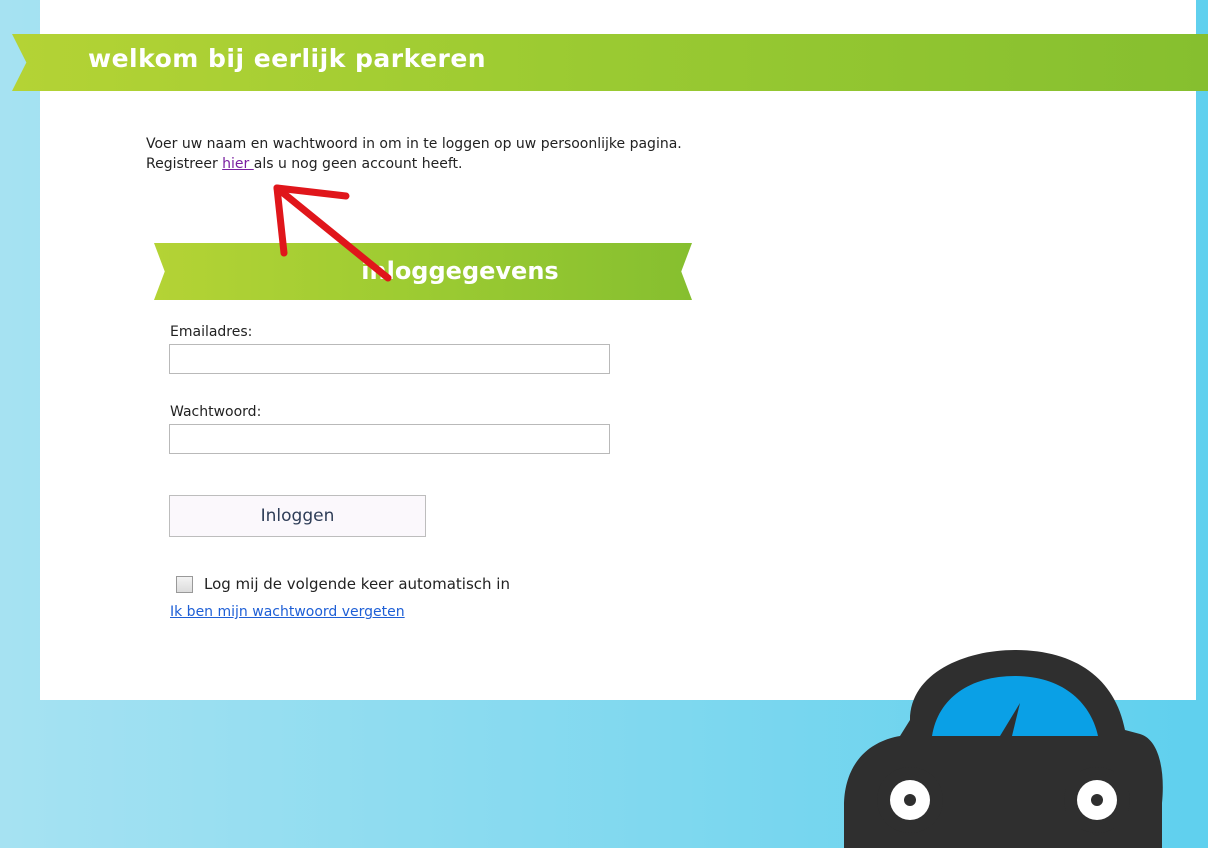 The width and height of the screenshot is (1208, 848). I want to click on car-logo-icon, so click(1003, 749).